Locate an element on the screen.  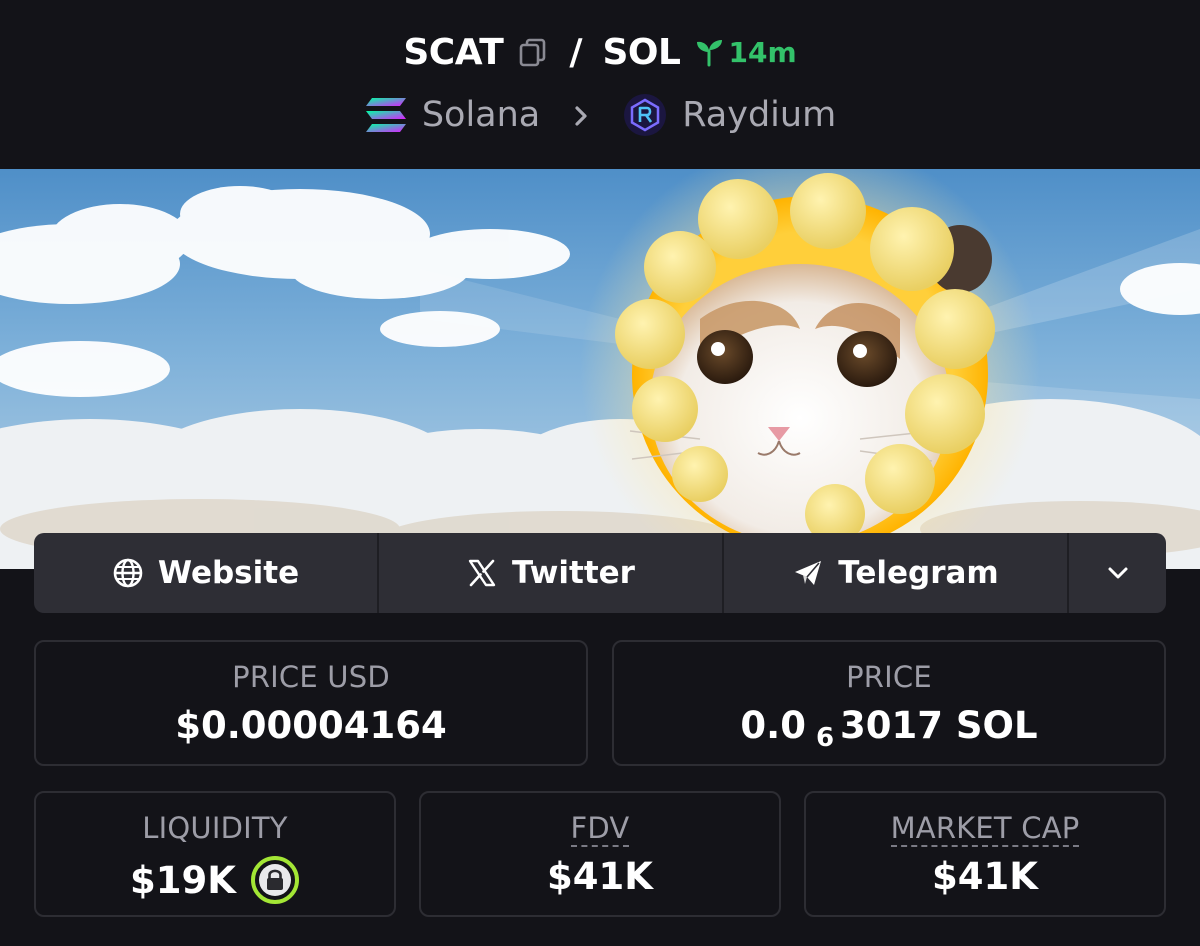
raydium-logo-icon is located at coordinates (645, 115).